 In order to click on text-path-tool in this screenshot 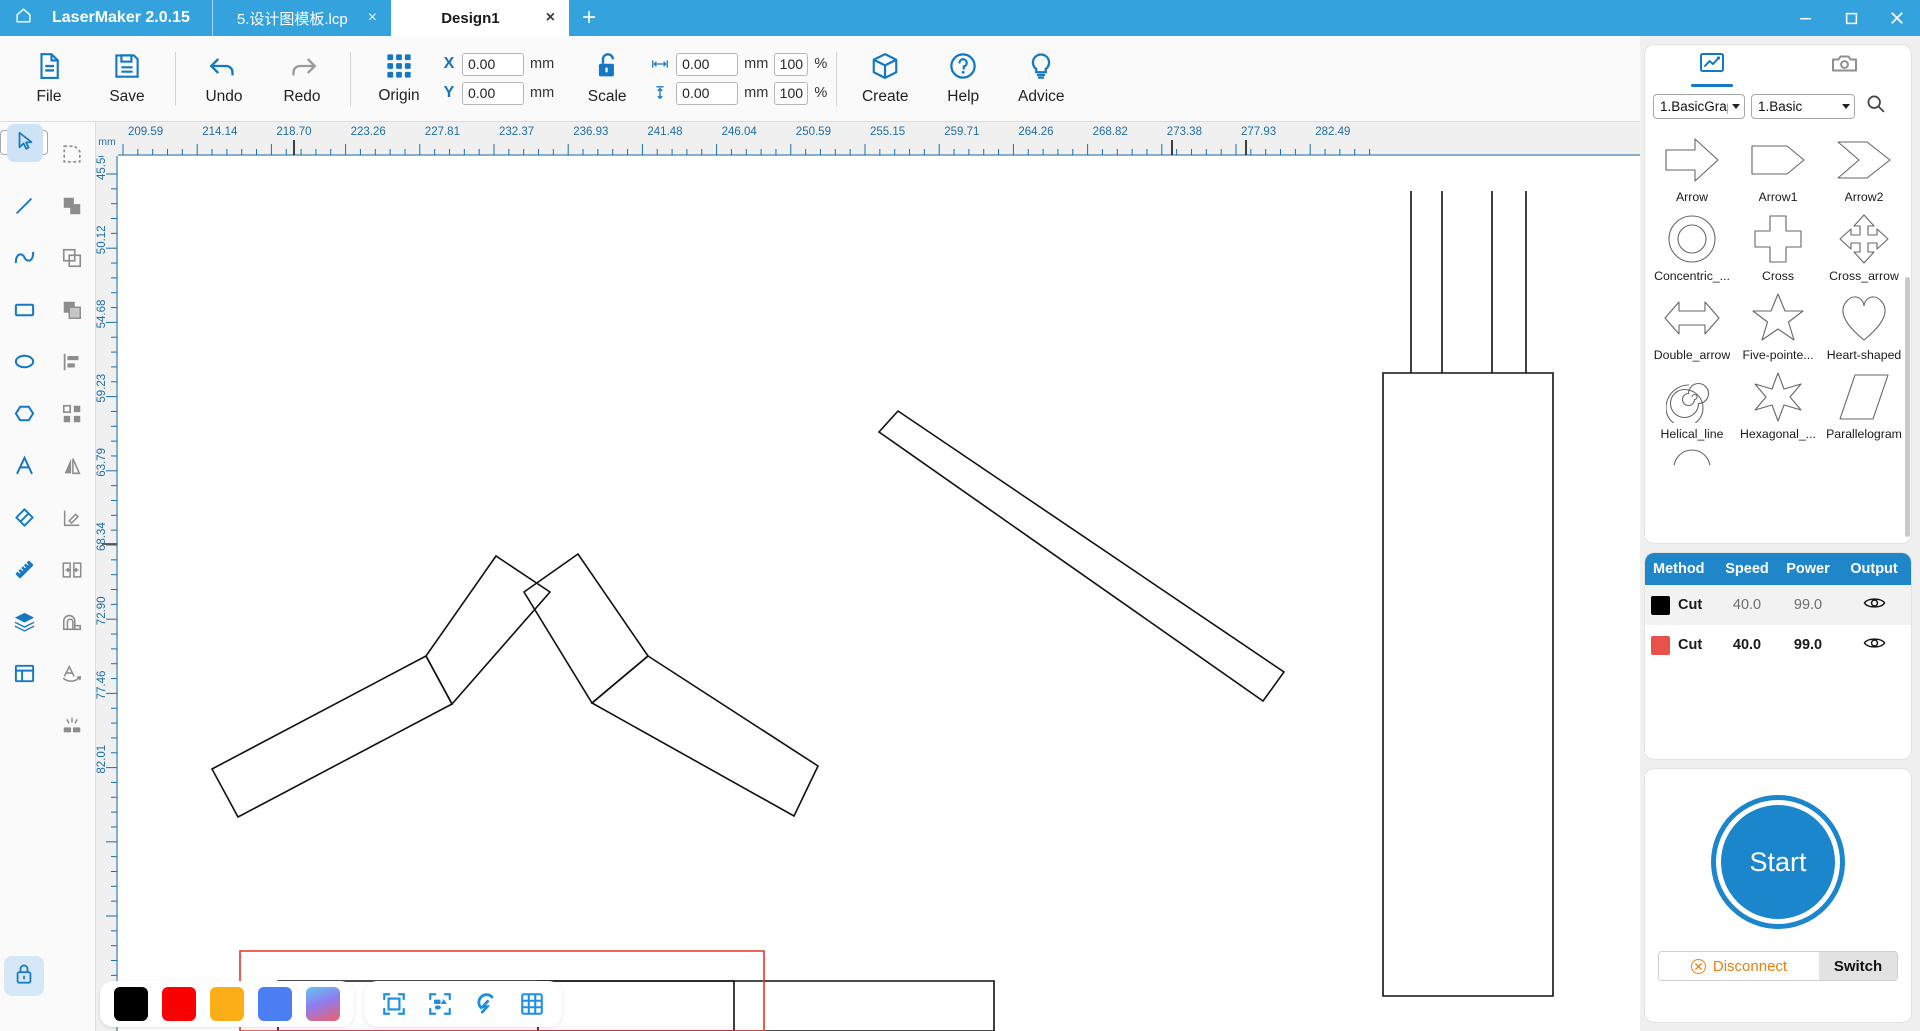, I will do `click(72, 676)`.